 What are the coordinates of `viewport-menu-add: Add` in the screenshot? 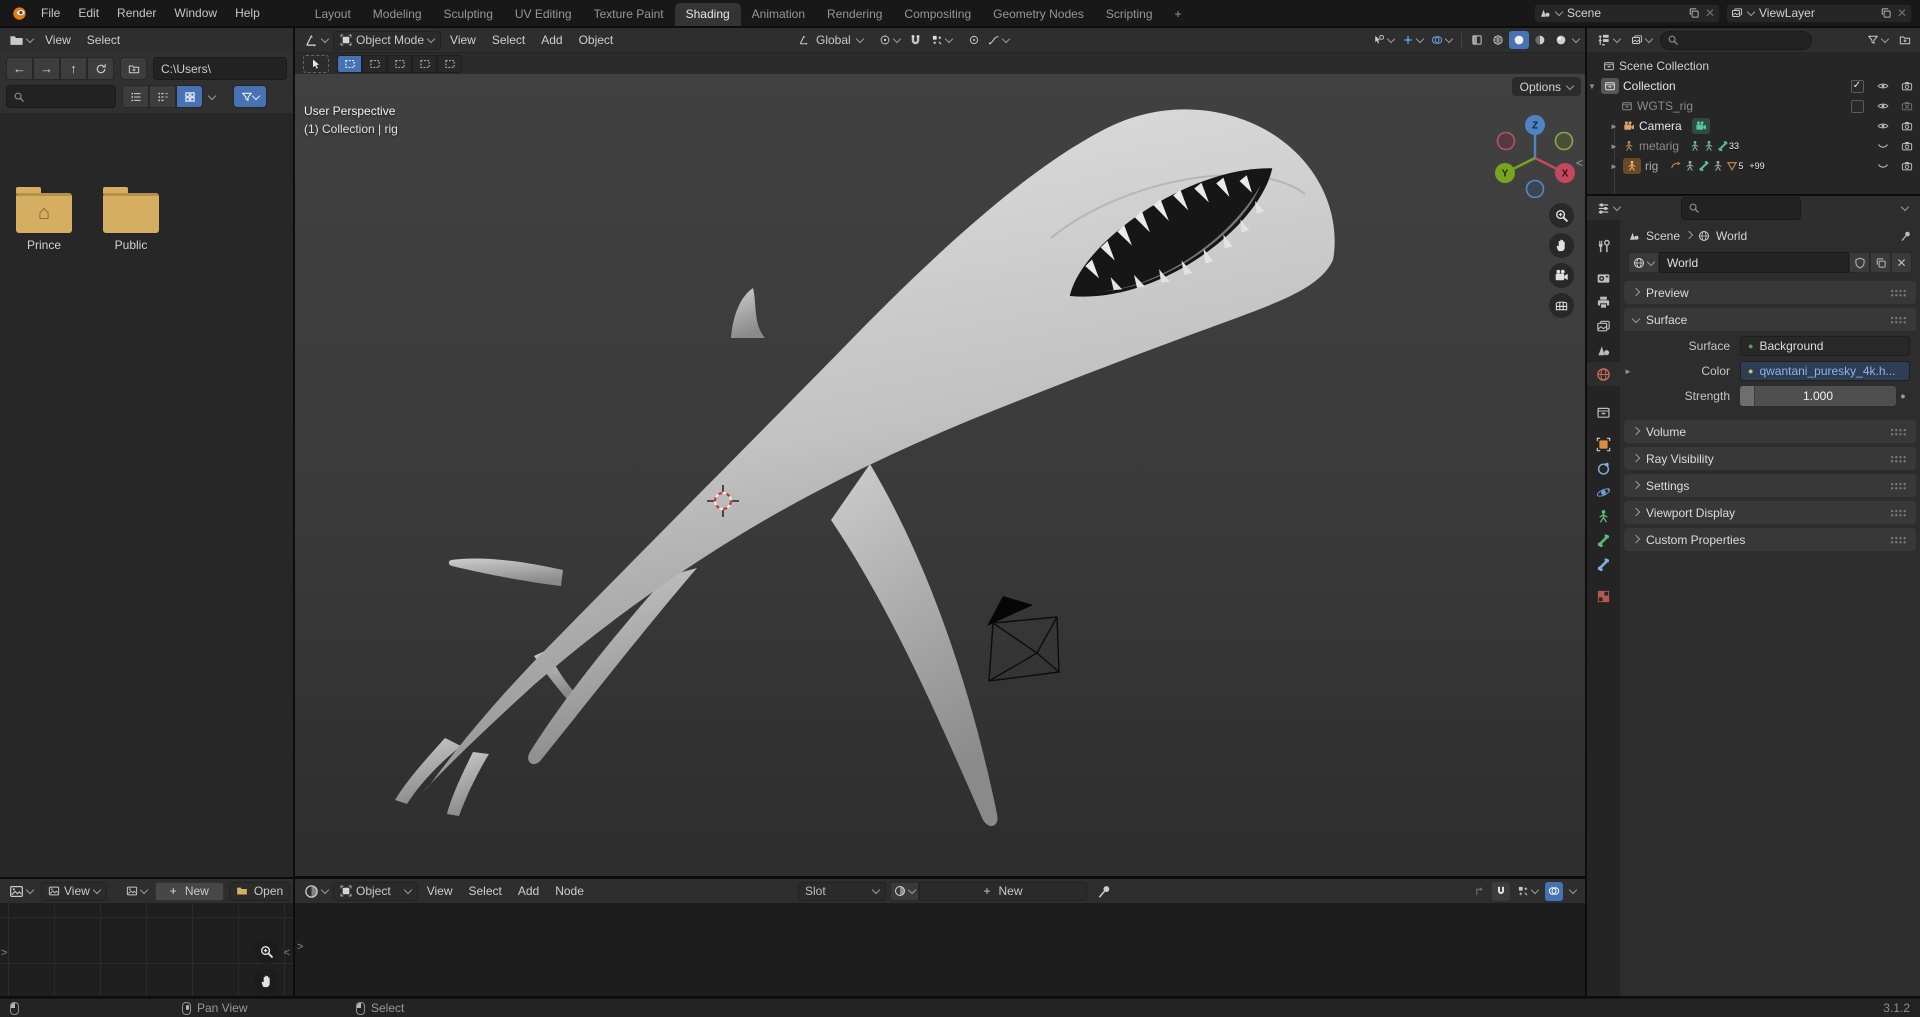 It's located at (551, 40).